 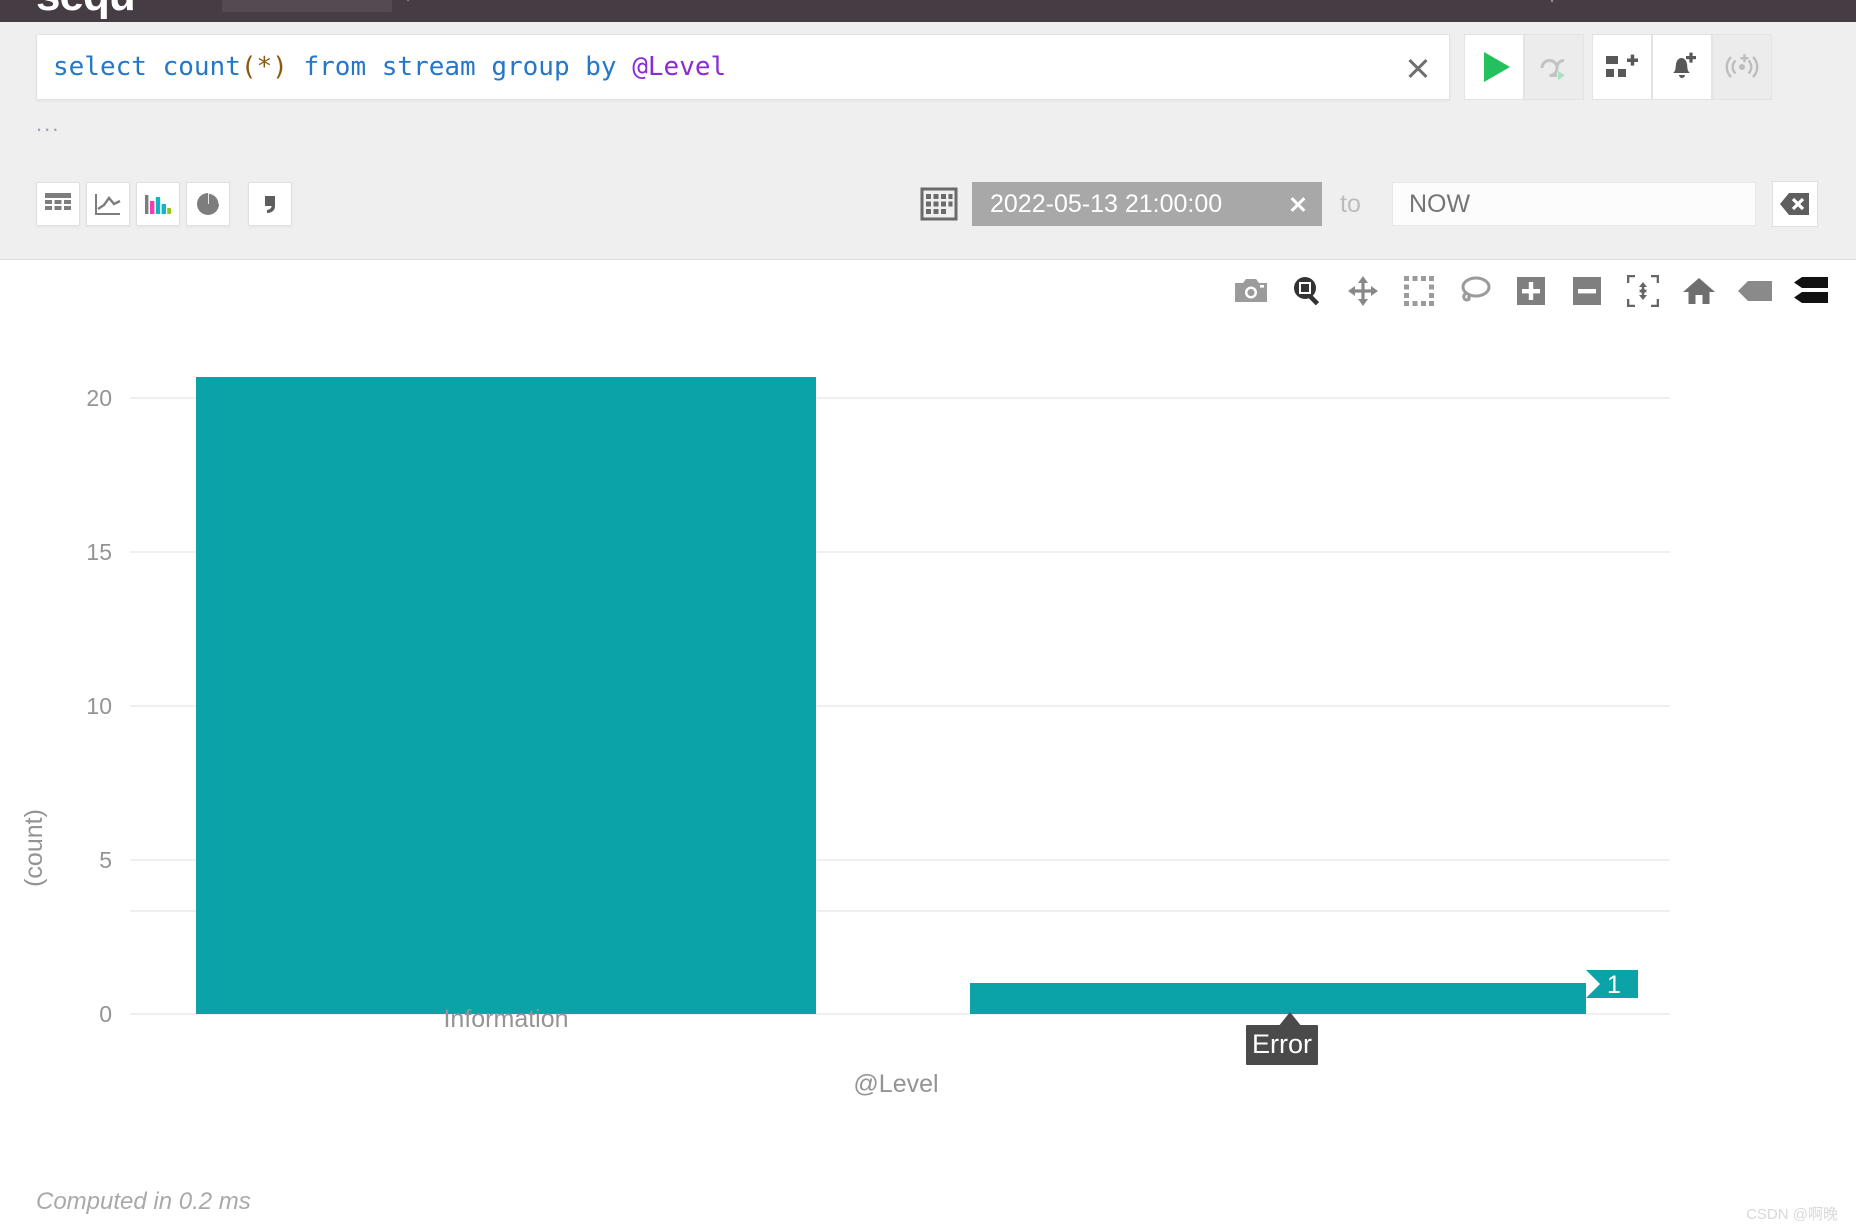 I want to click on query-token-from: from, so click(x=335, y=67).